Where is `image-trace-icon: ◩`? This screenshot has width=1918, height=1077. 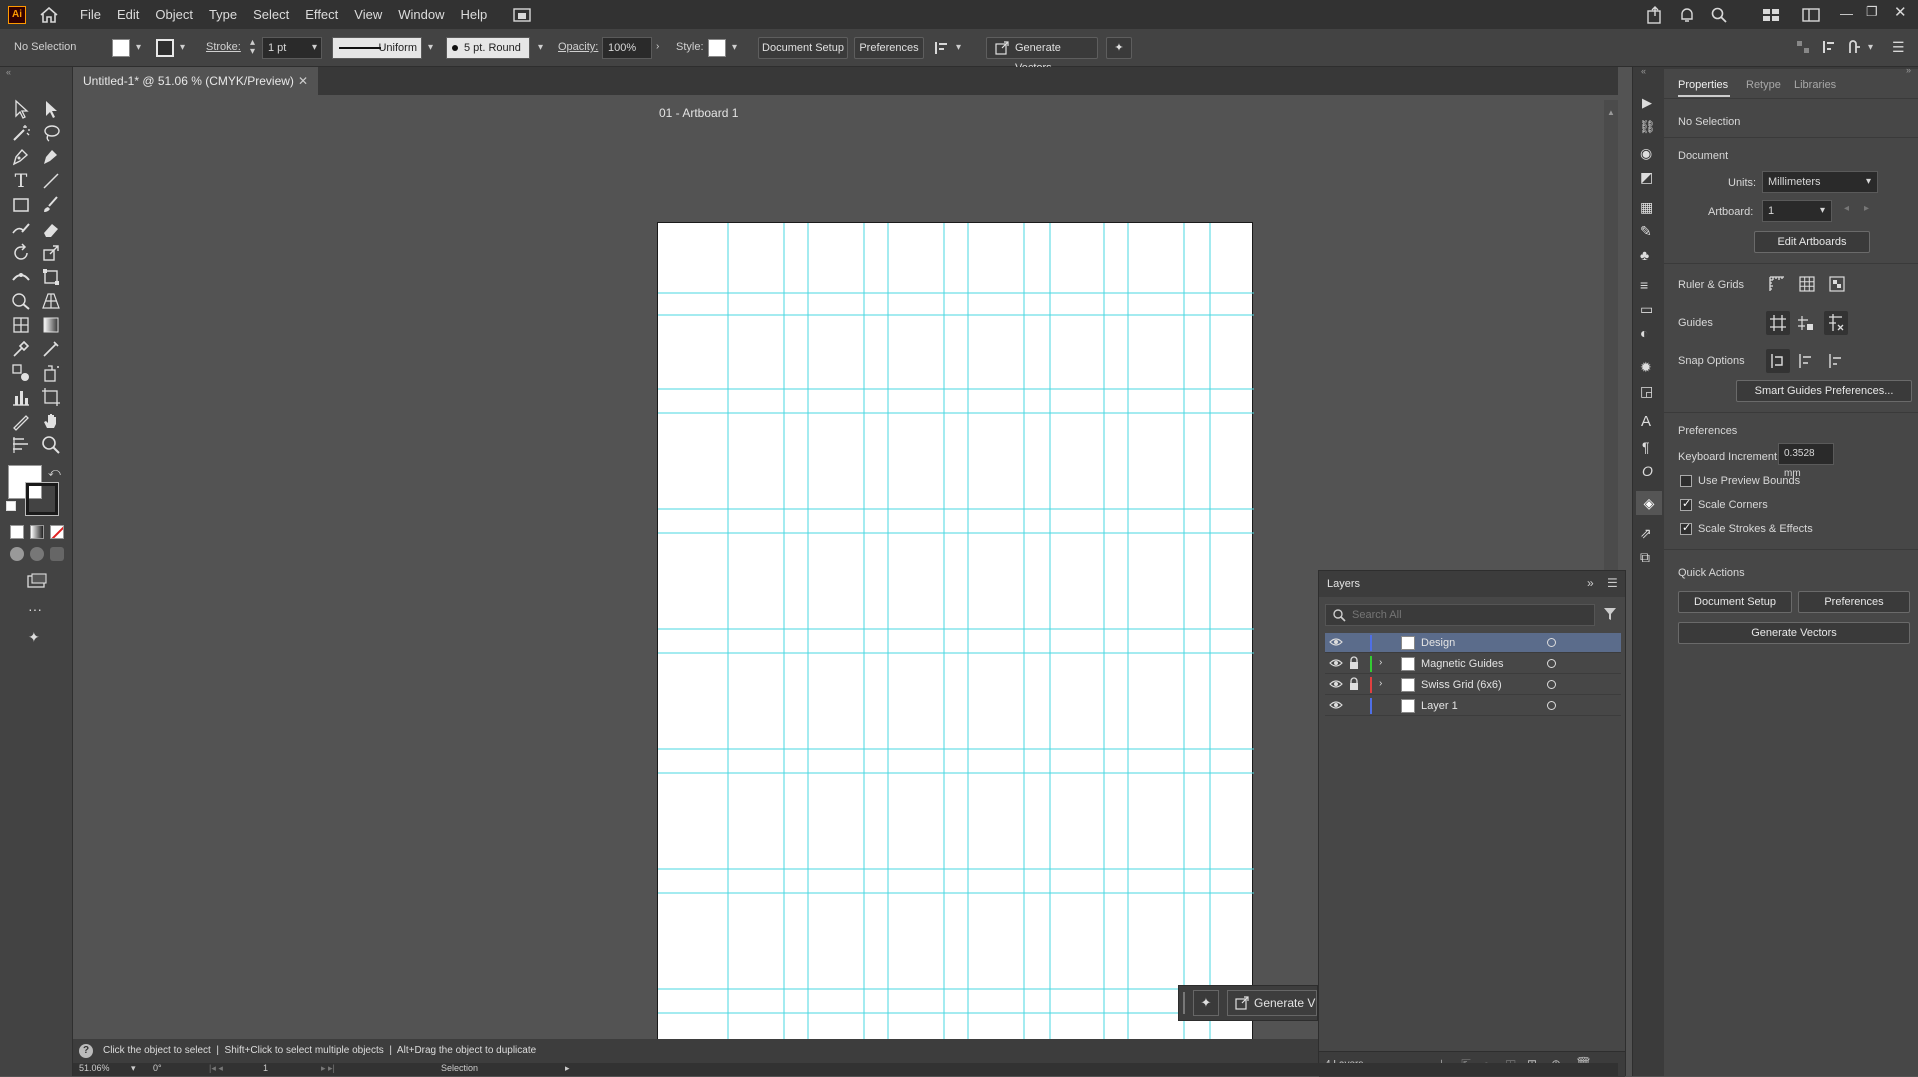
image-trace-icon: ◩ is located at coordinates (1646, 177).